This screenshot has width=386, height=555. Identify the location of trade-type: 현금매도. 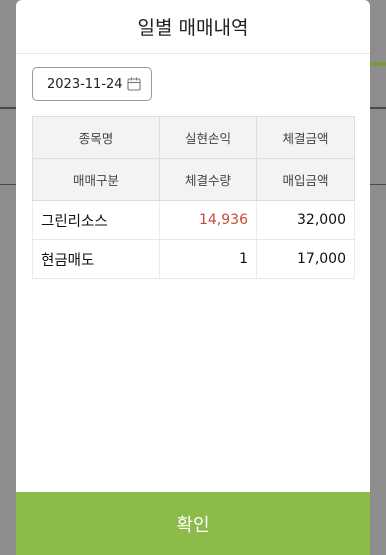
(96, 259).